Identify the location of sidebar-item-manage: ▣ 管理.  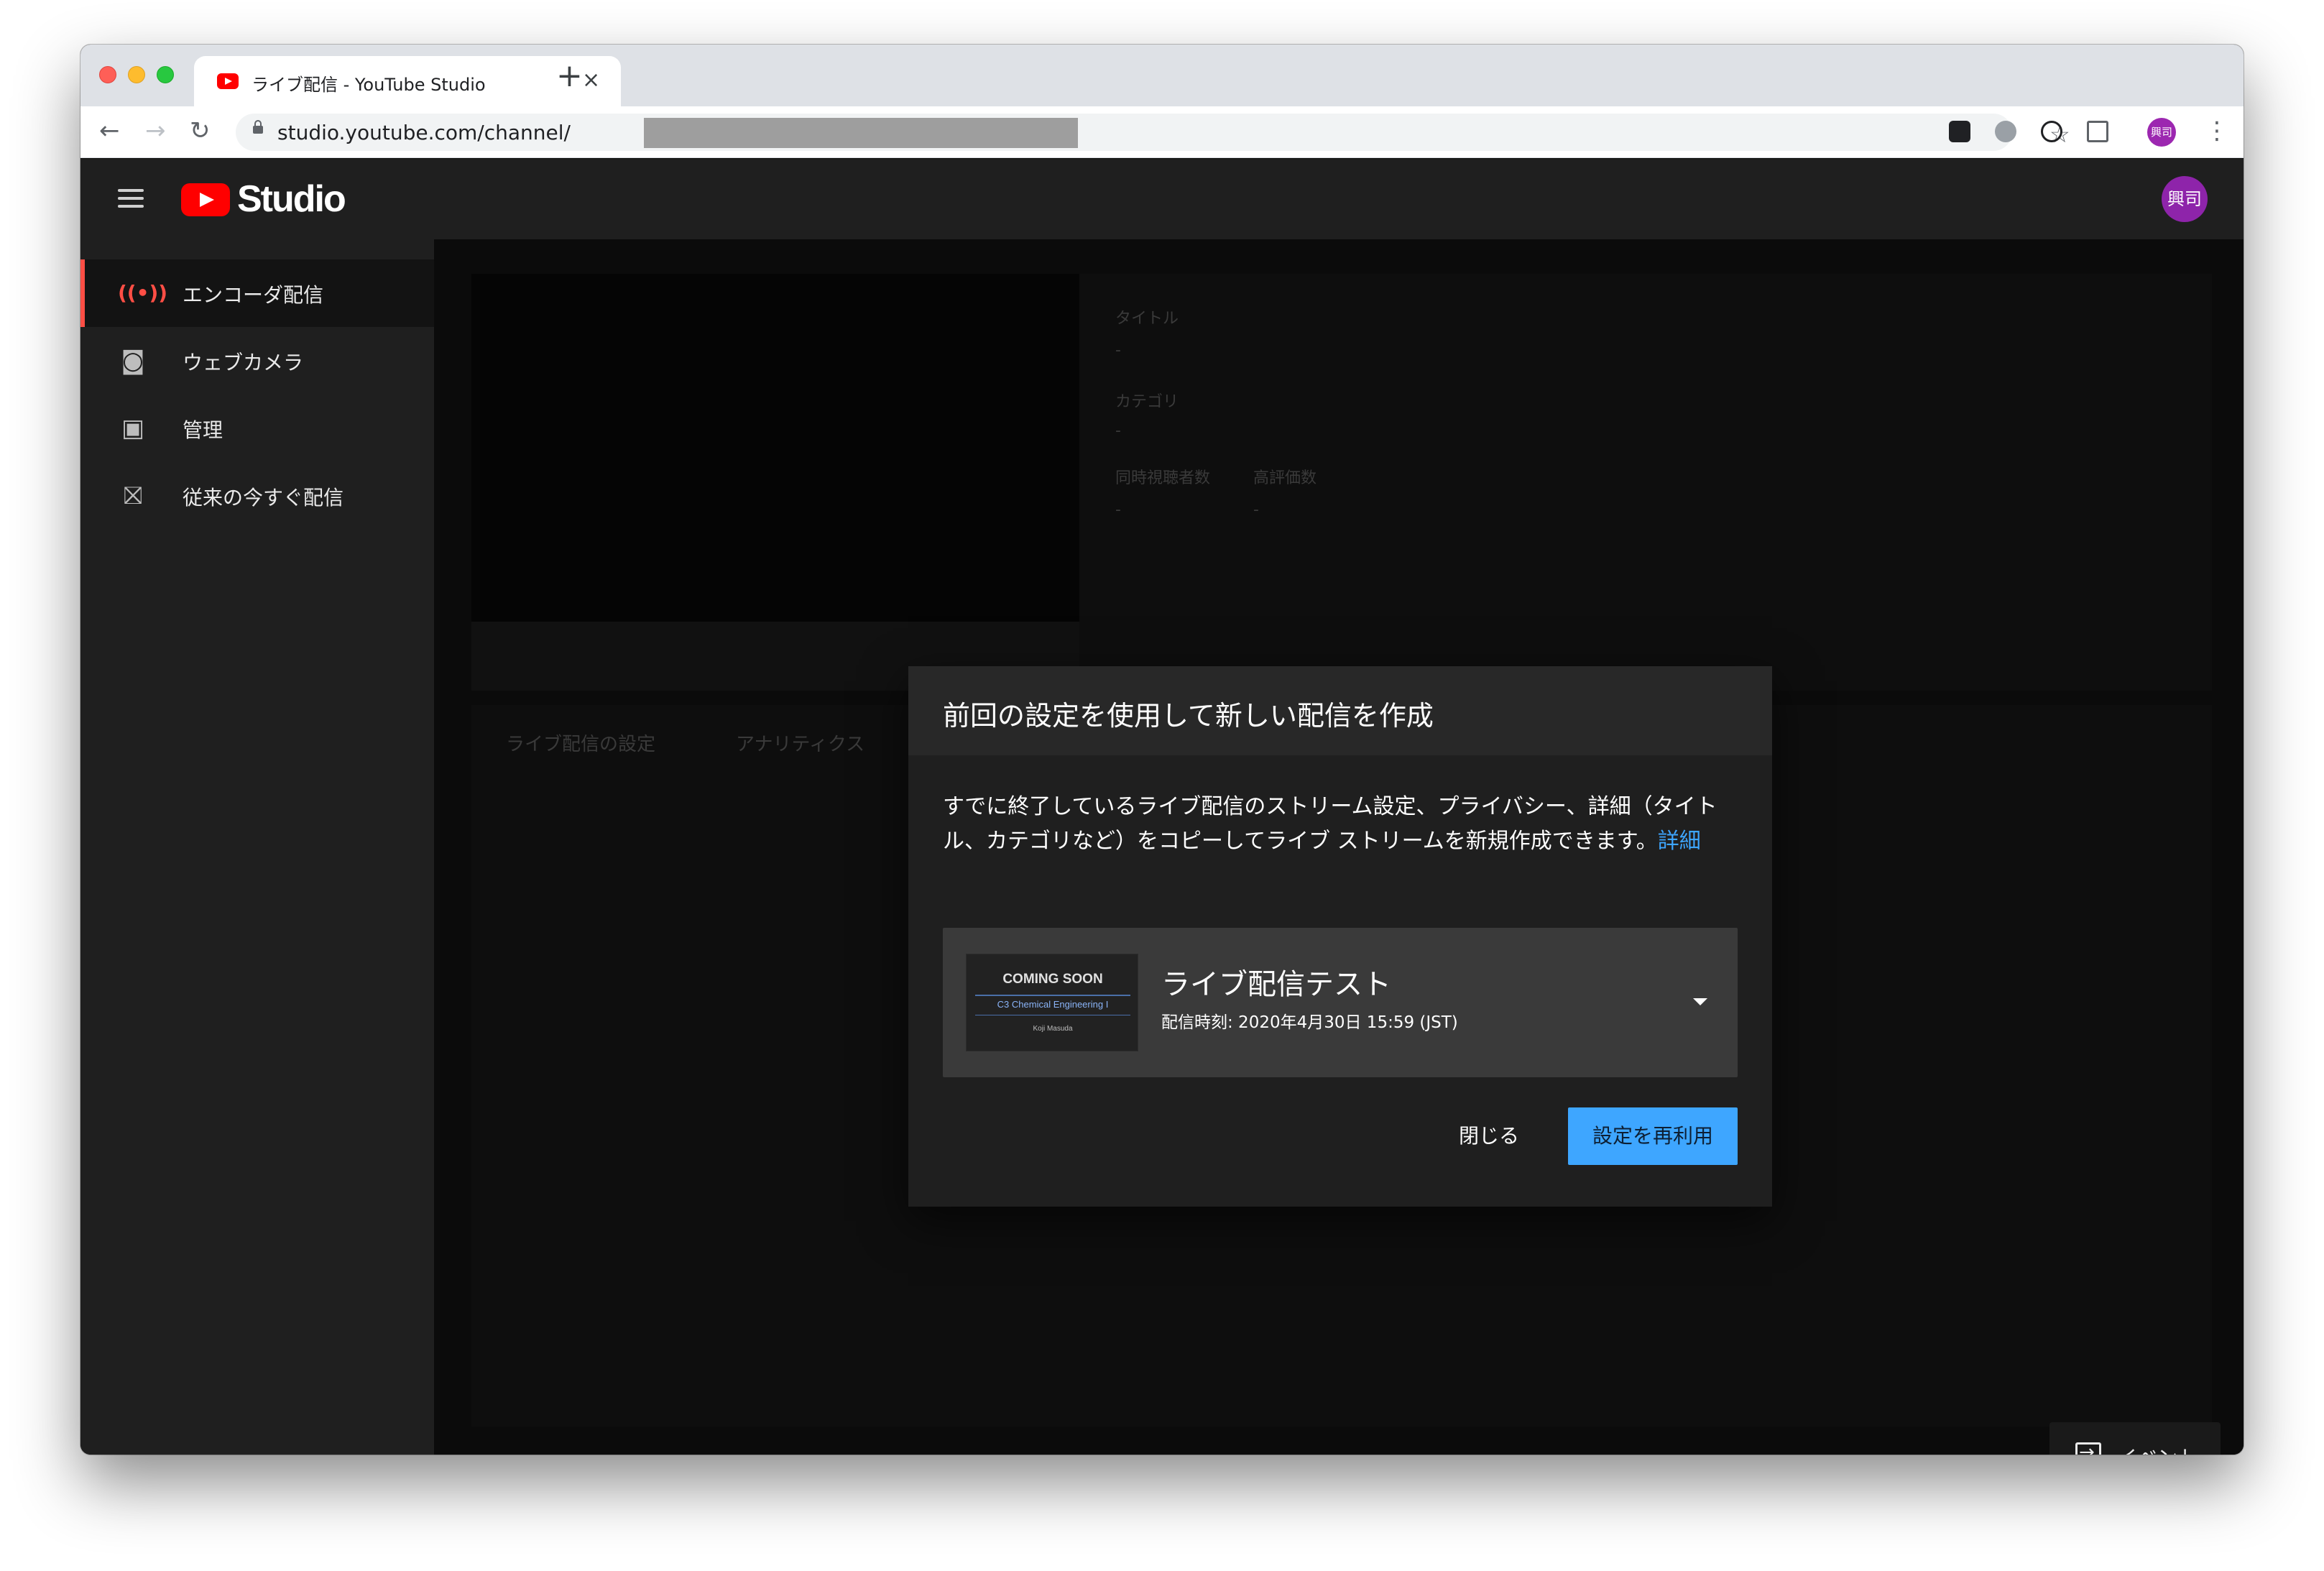
(257, 428).